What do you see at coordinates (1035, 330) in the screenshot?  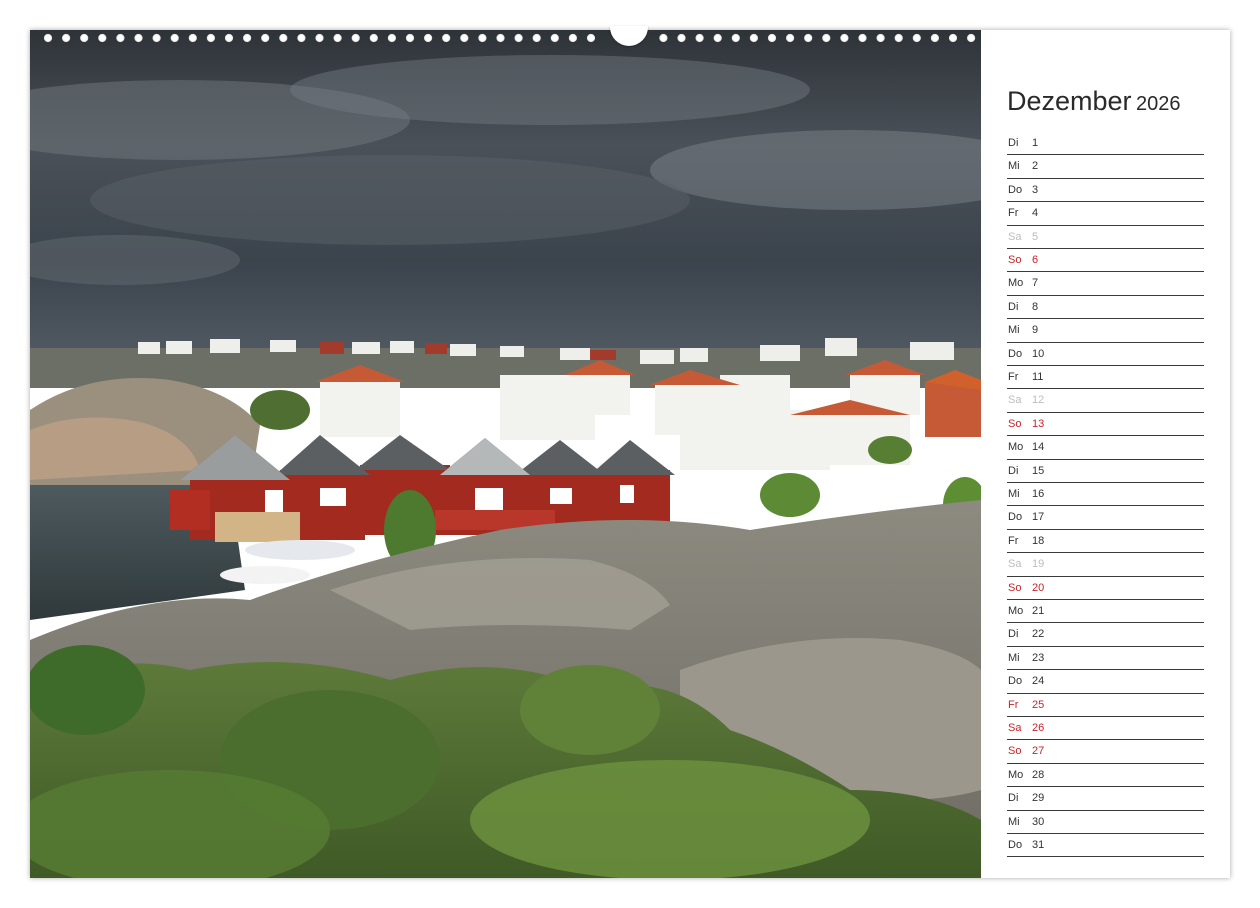 I see `day-number: 9` at bounding box center [1035, 330].